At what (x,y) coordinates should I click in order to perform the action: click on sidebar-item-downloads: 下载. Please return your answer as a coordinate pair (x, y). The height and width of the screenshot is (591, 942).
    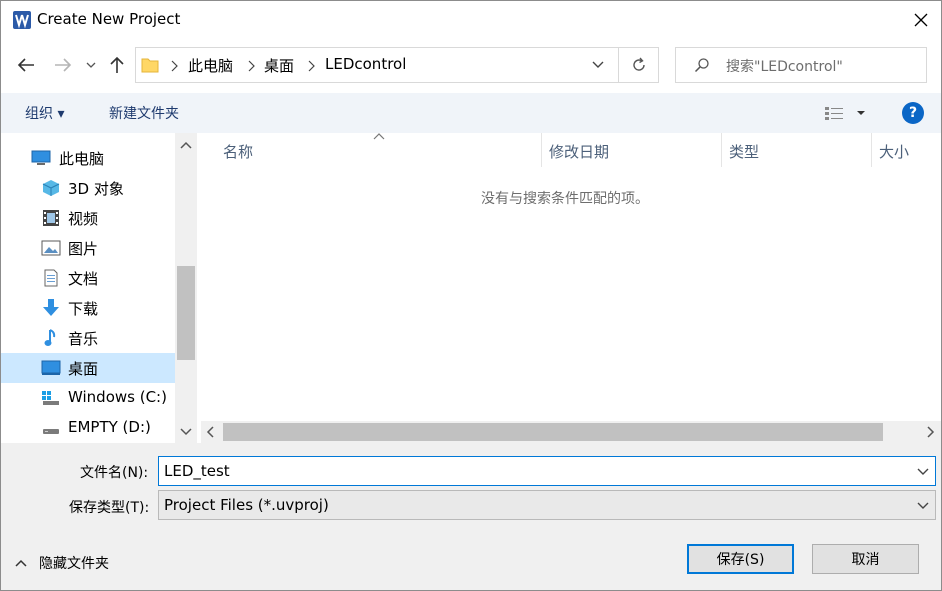
    Looking at the image, I should click on (88, 308).